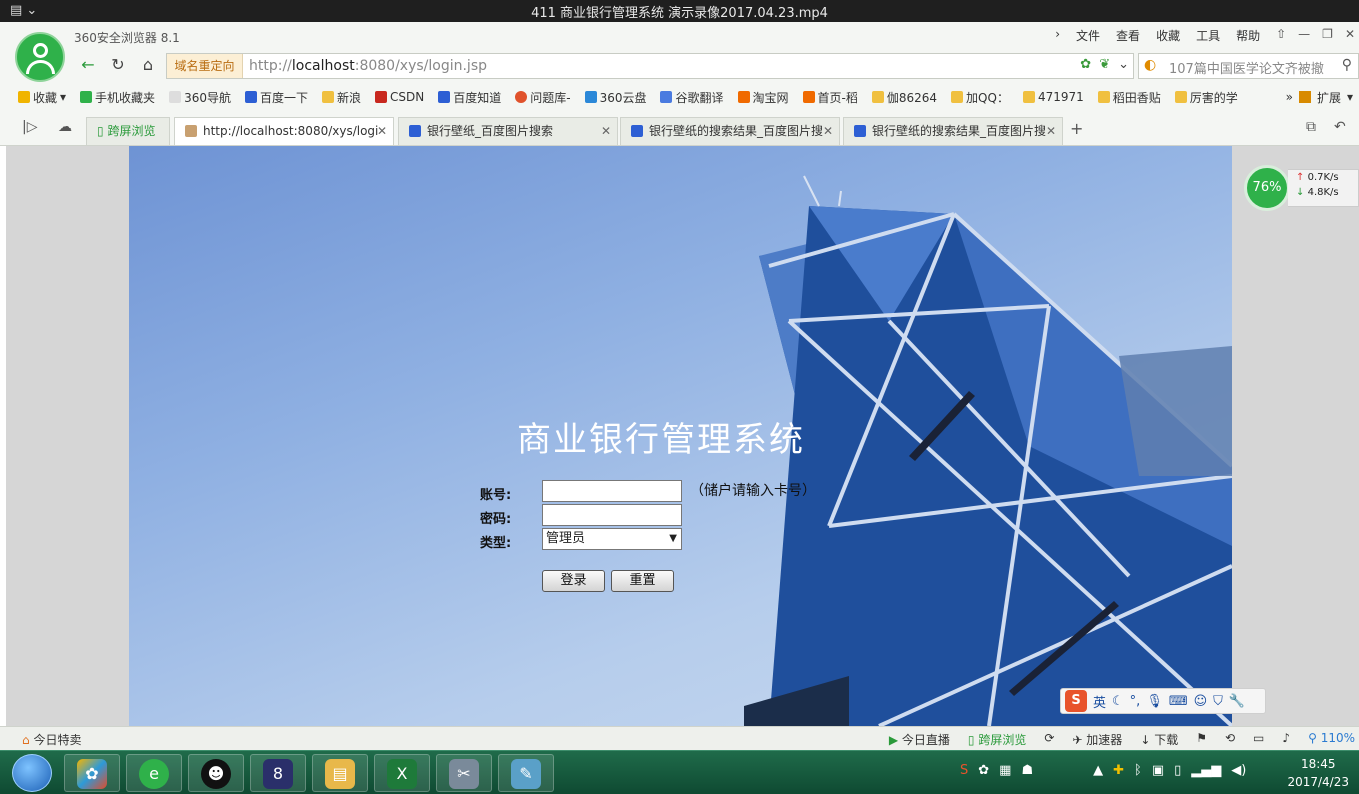  Describe the element at coordinates (92, 773) in the screenshot. I see `taskbar-app-colorful: ✿` at that location.